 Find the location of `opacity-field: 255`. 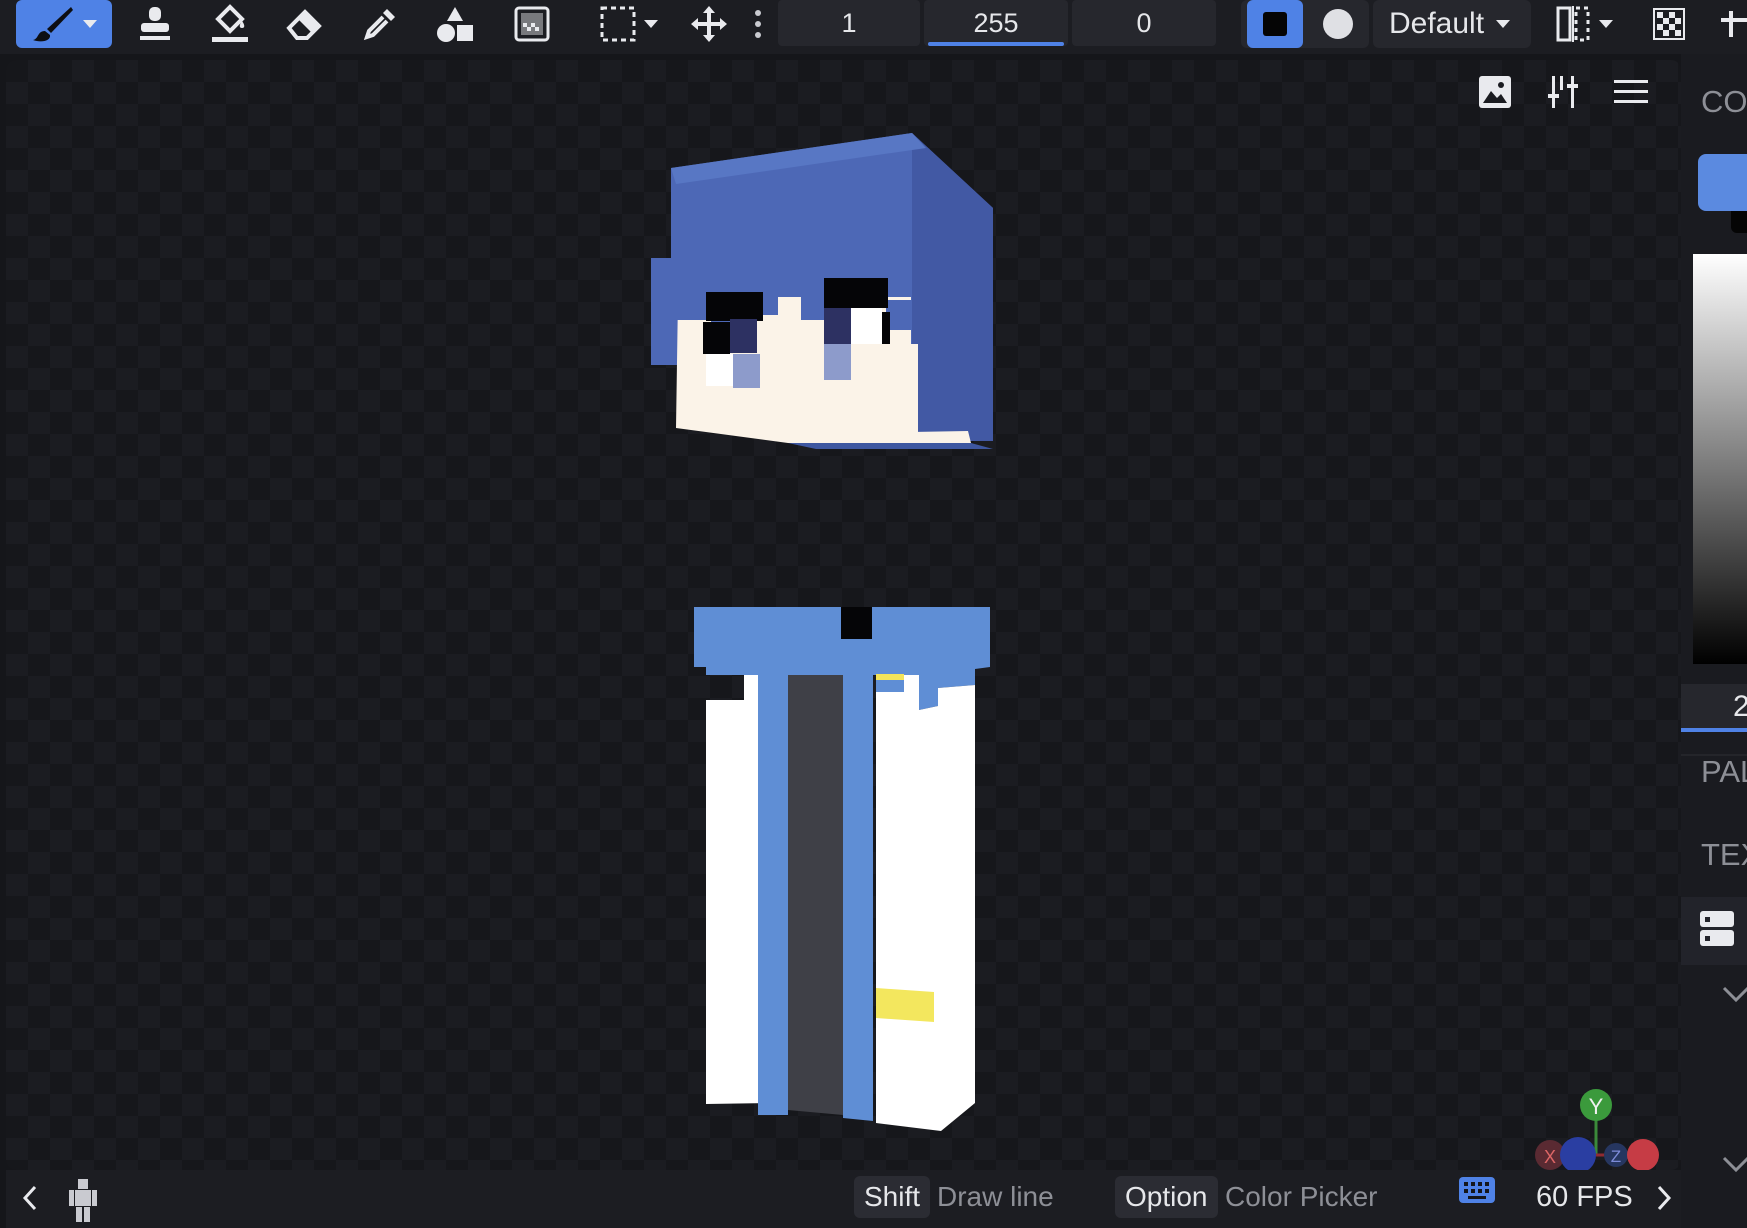

opacity-field: 255 is located at coordinates (996, 23).